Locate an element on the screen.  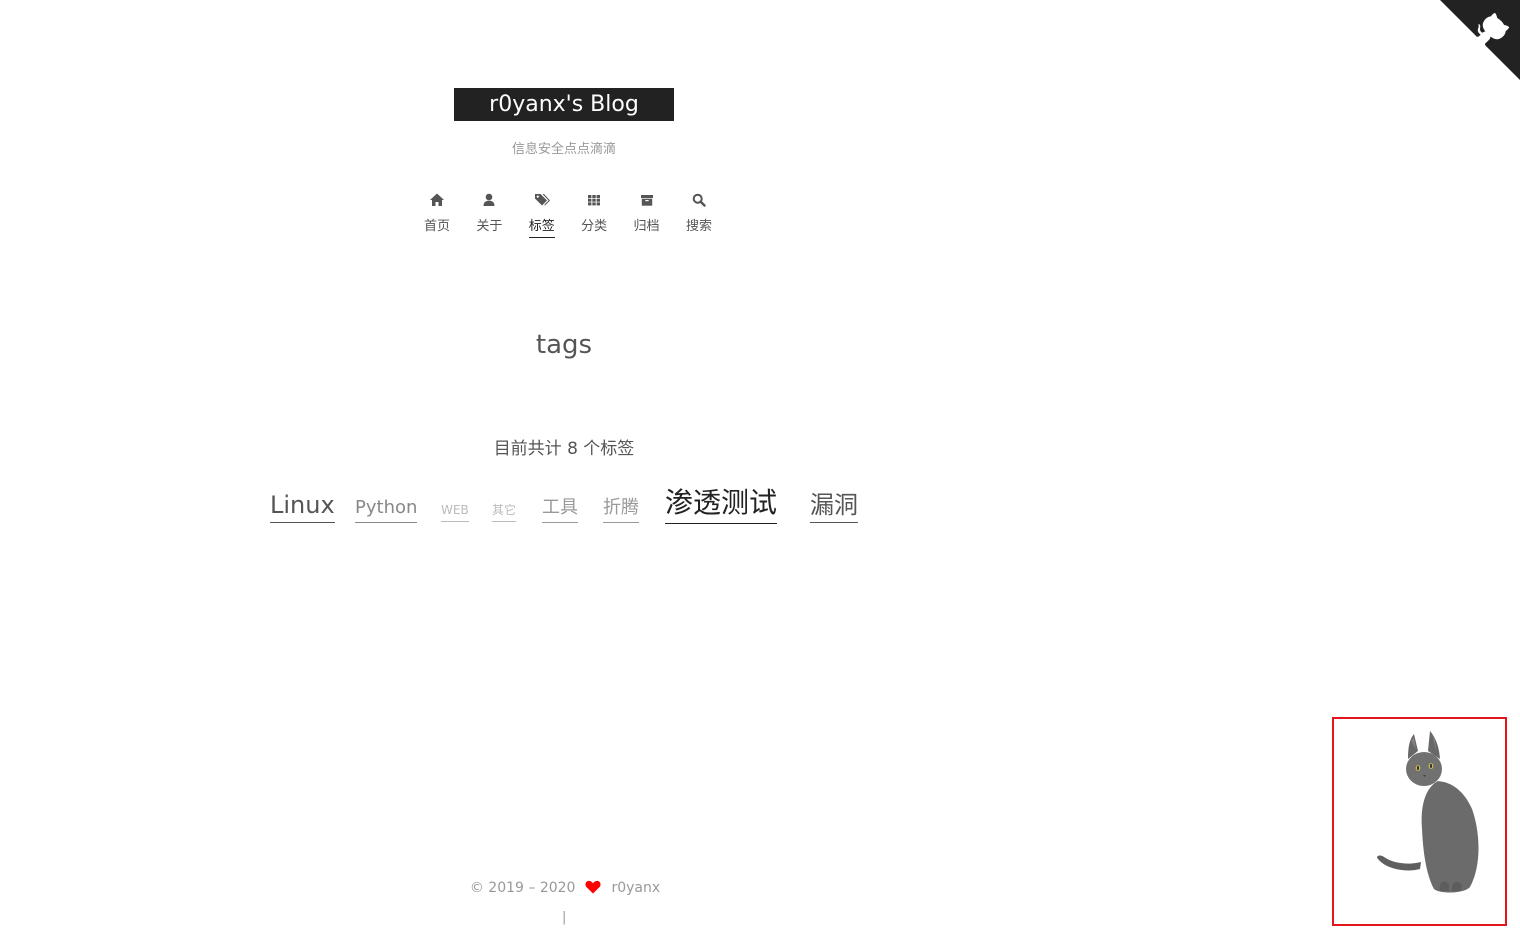
footer-copyright: © 2019 – 2020 r0yanx is located at coordinates (565, 888).